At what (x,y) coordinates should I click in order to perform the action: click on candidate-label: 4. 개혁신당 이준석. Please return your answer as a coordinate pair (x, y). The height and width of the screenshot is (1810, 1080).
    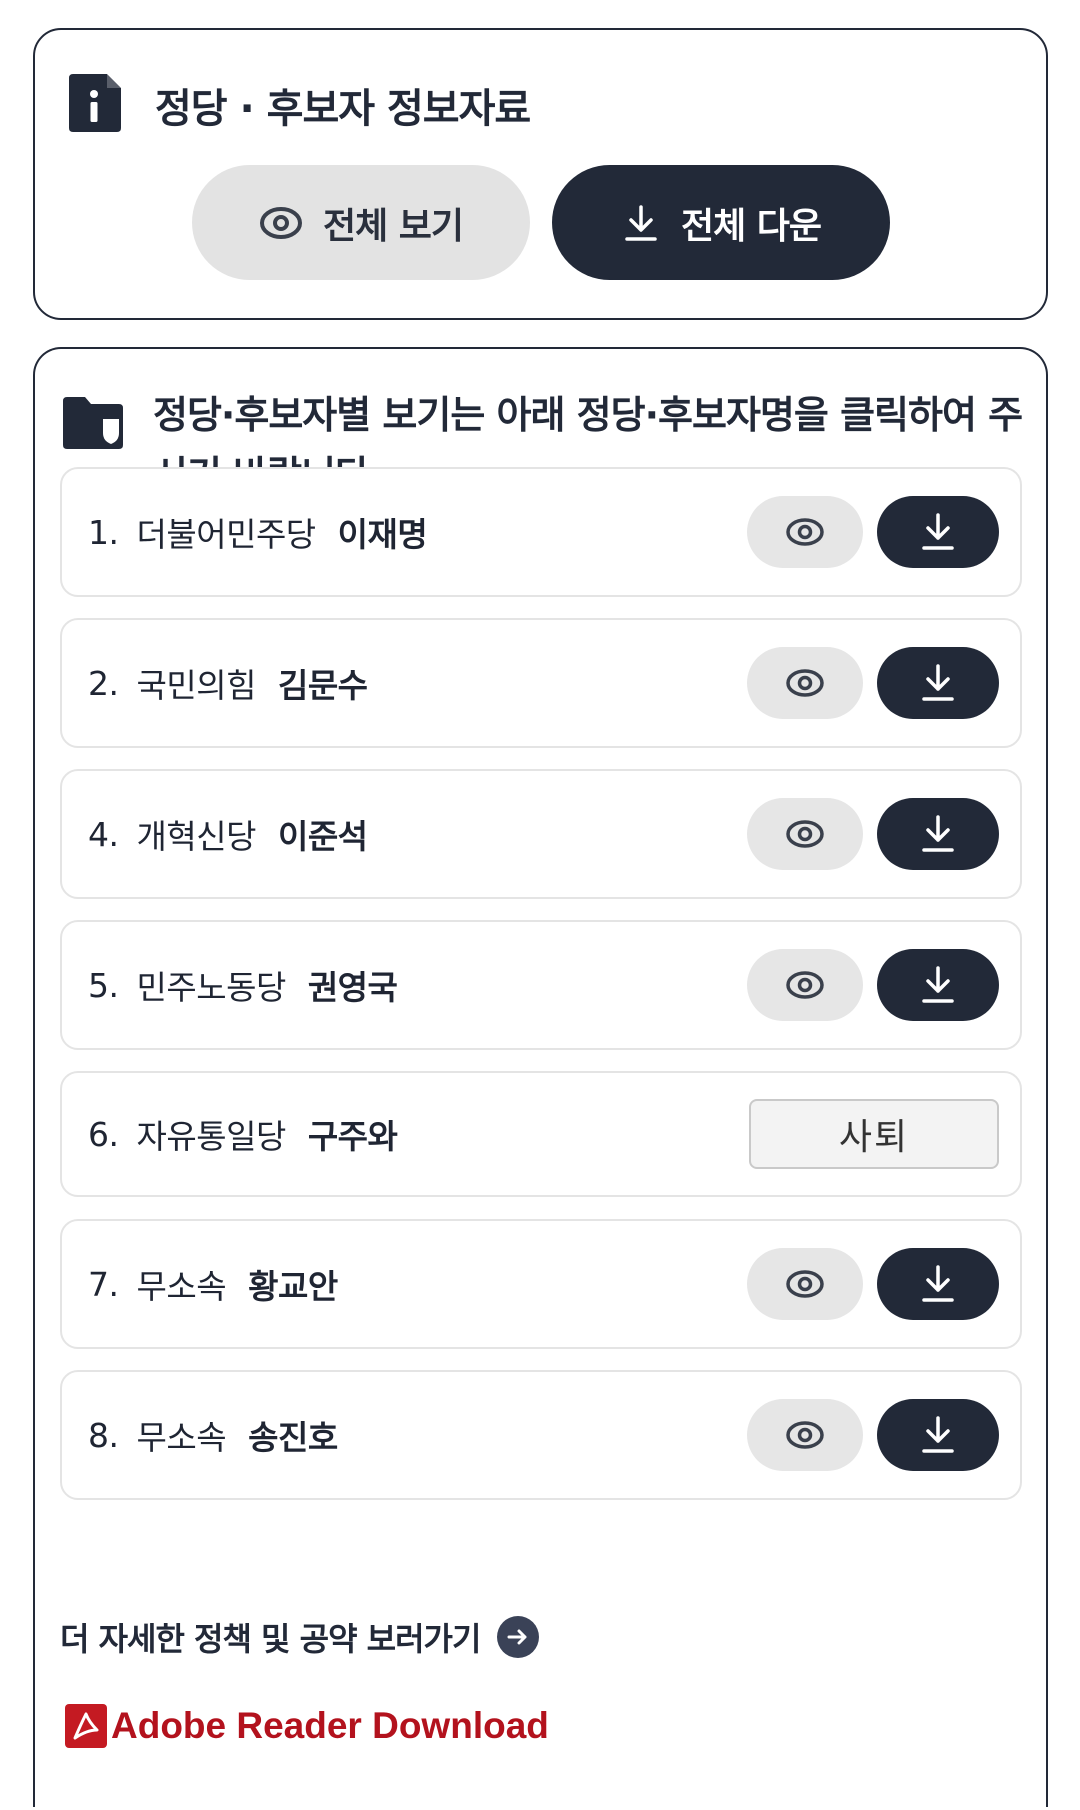
    Looking at the image, I should click on (228, 834).